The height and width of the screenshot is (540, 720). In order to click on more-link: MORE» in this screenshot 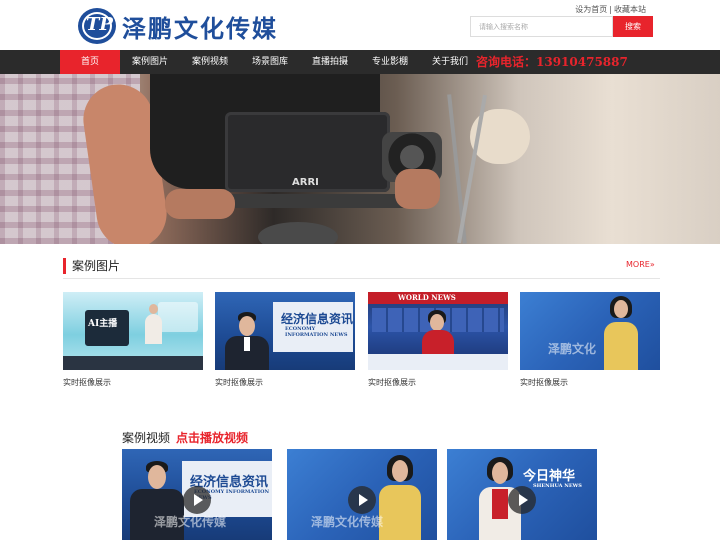, I will do `click(640, 264)`.